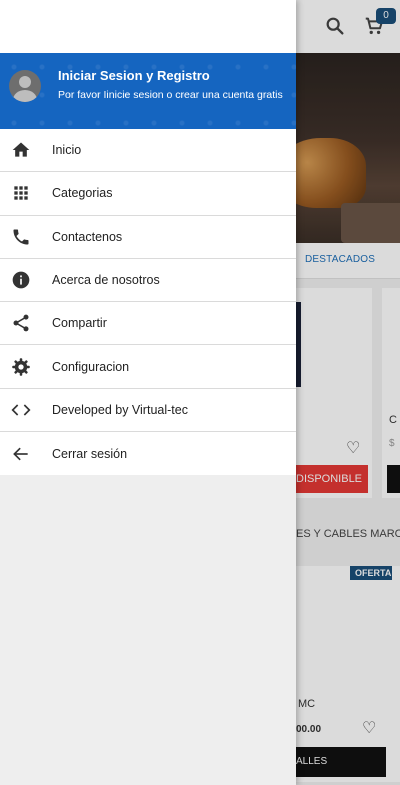  I want to click on info-icon, so click(21, 280).